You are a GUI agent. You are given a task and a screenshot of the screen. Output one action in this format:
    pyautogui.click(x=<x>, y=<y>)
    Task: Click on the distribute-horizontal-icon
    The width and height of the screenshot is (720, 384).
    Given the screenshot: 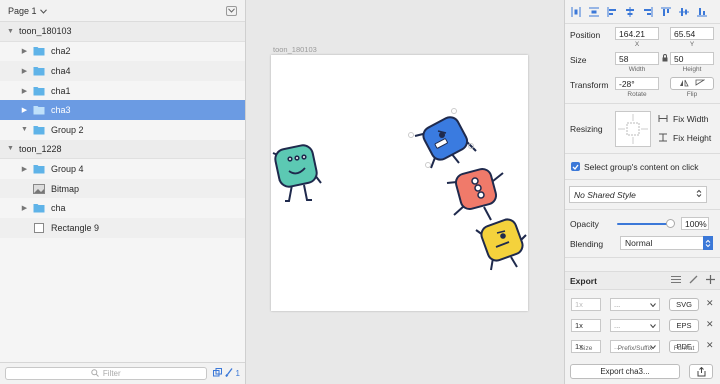 What is the action you would take?
    pyautogui.click(x=576, y=12)
    